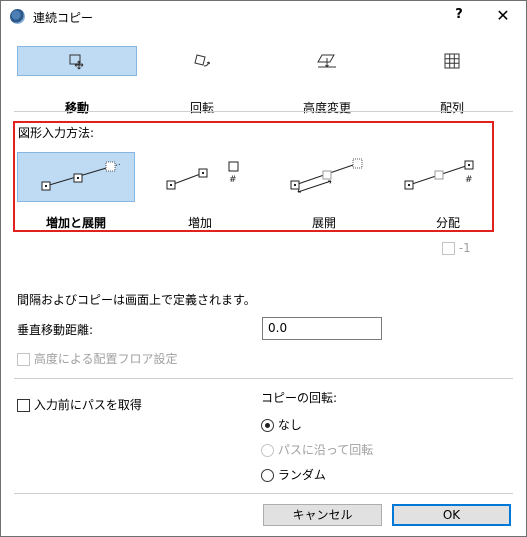  Describe the element at coordinates (201, 108) in the screenshot. I see `tab-rotate-label: 回転` at that location.